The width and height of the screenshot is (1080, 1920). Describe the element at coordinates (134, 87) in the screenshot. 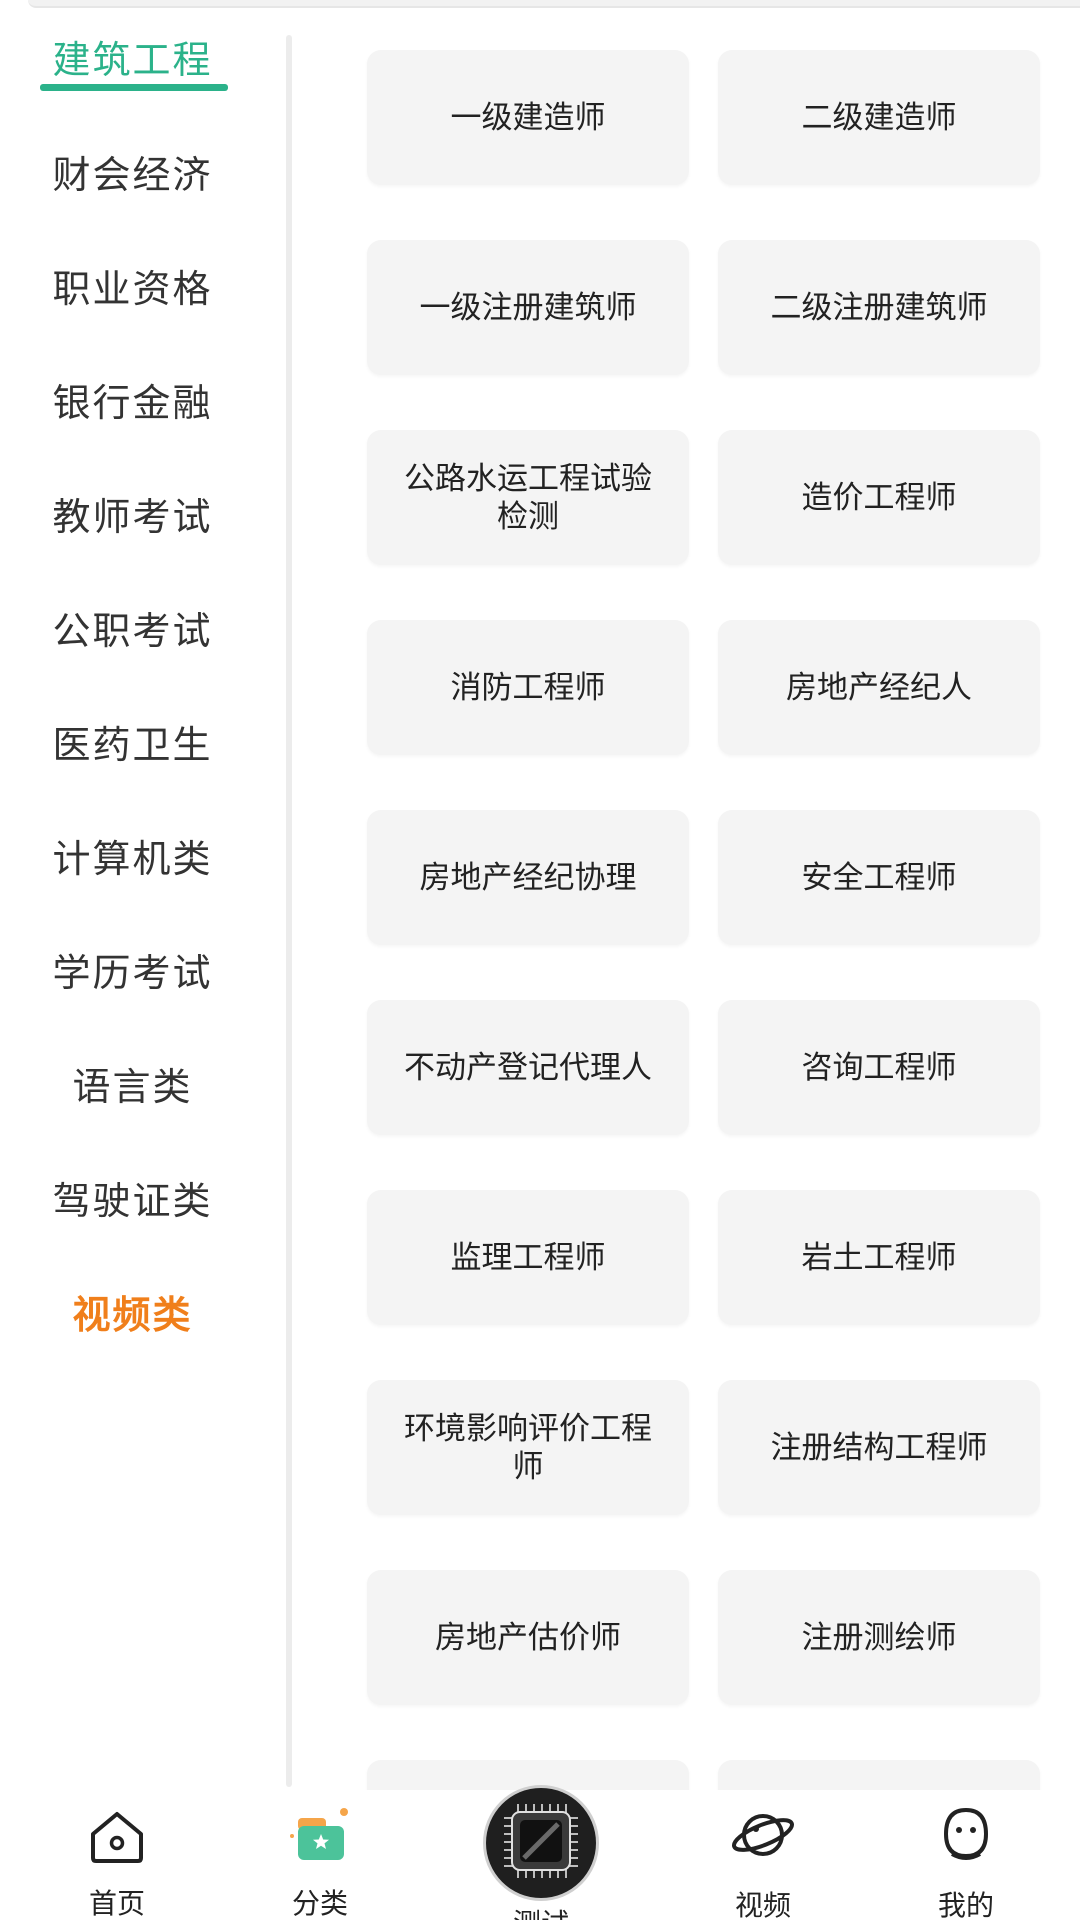

I see `active-tab-underline` at that location.